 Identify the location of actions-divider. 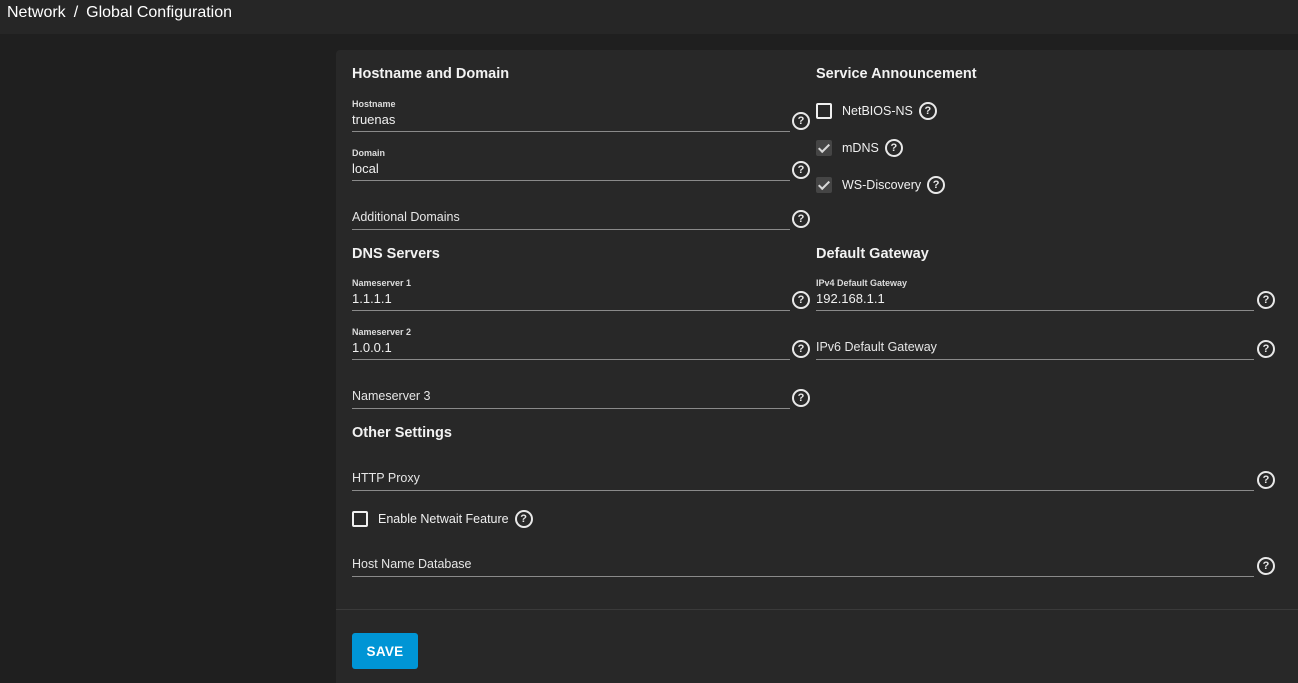
(817, 609).